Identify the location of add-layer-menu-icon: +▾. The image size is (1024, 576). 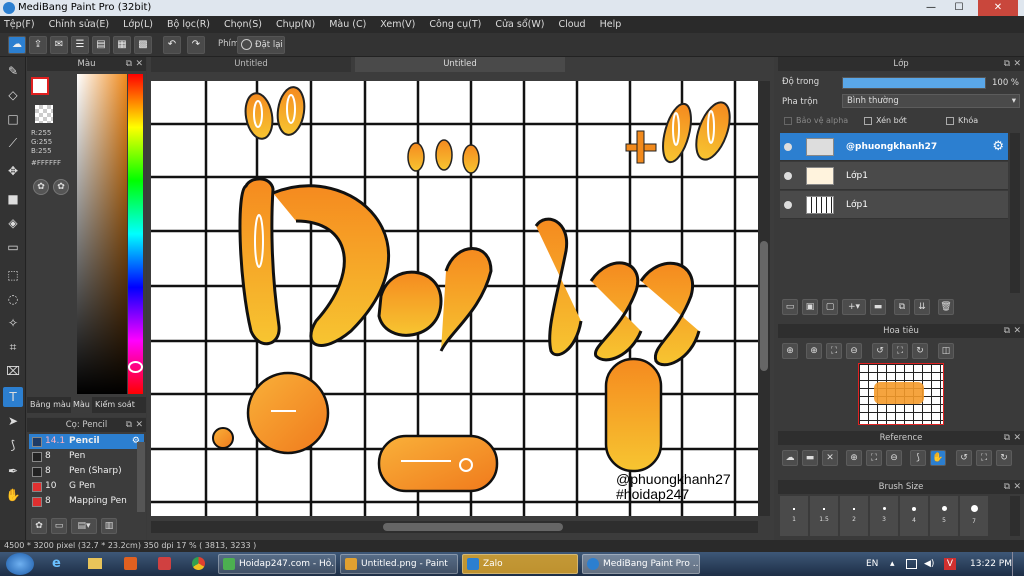
(854, 307).